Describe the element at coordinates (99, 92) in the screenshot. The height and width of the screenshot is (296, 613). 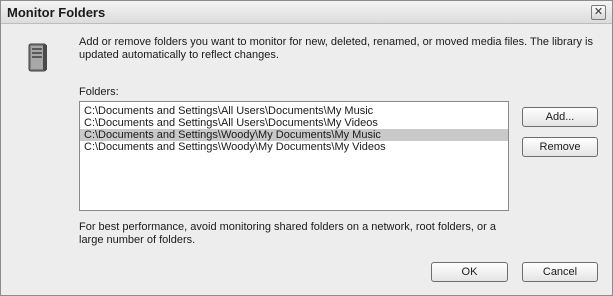
I see `folders-label: Folders:` at that location.